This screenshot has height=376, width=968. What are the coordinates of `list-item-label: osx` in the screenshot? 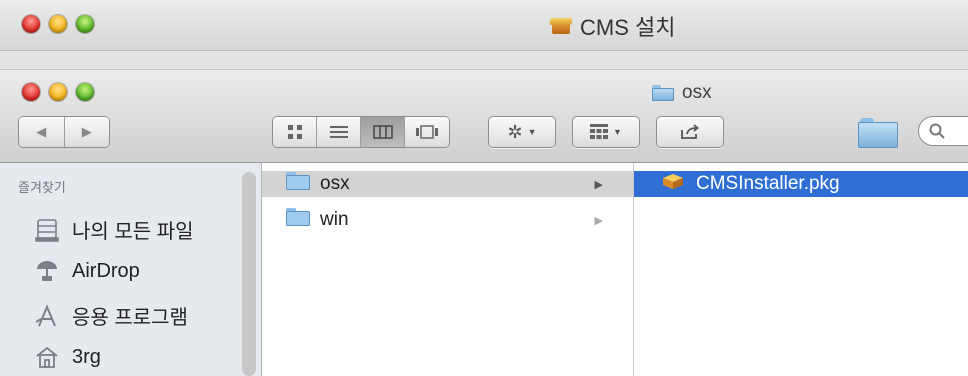 It's located at (335, 183).